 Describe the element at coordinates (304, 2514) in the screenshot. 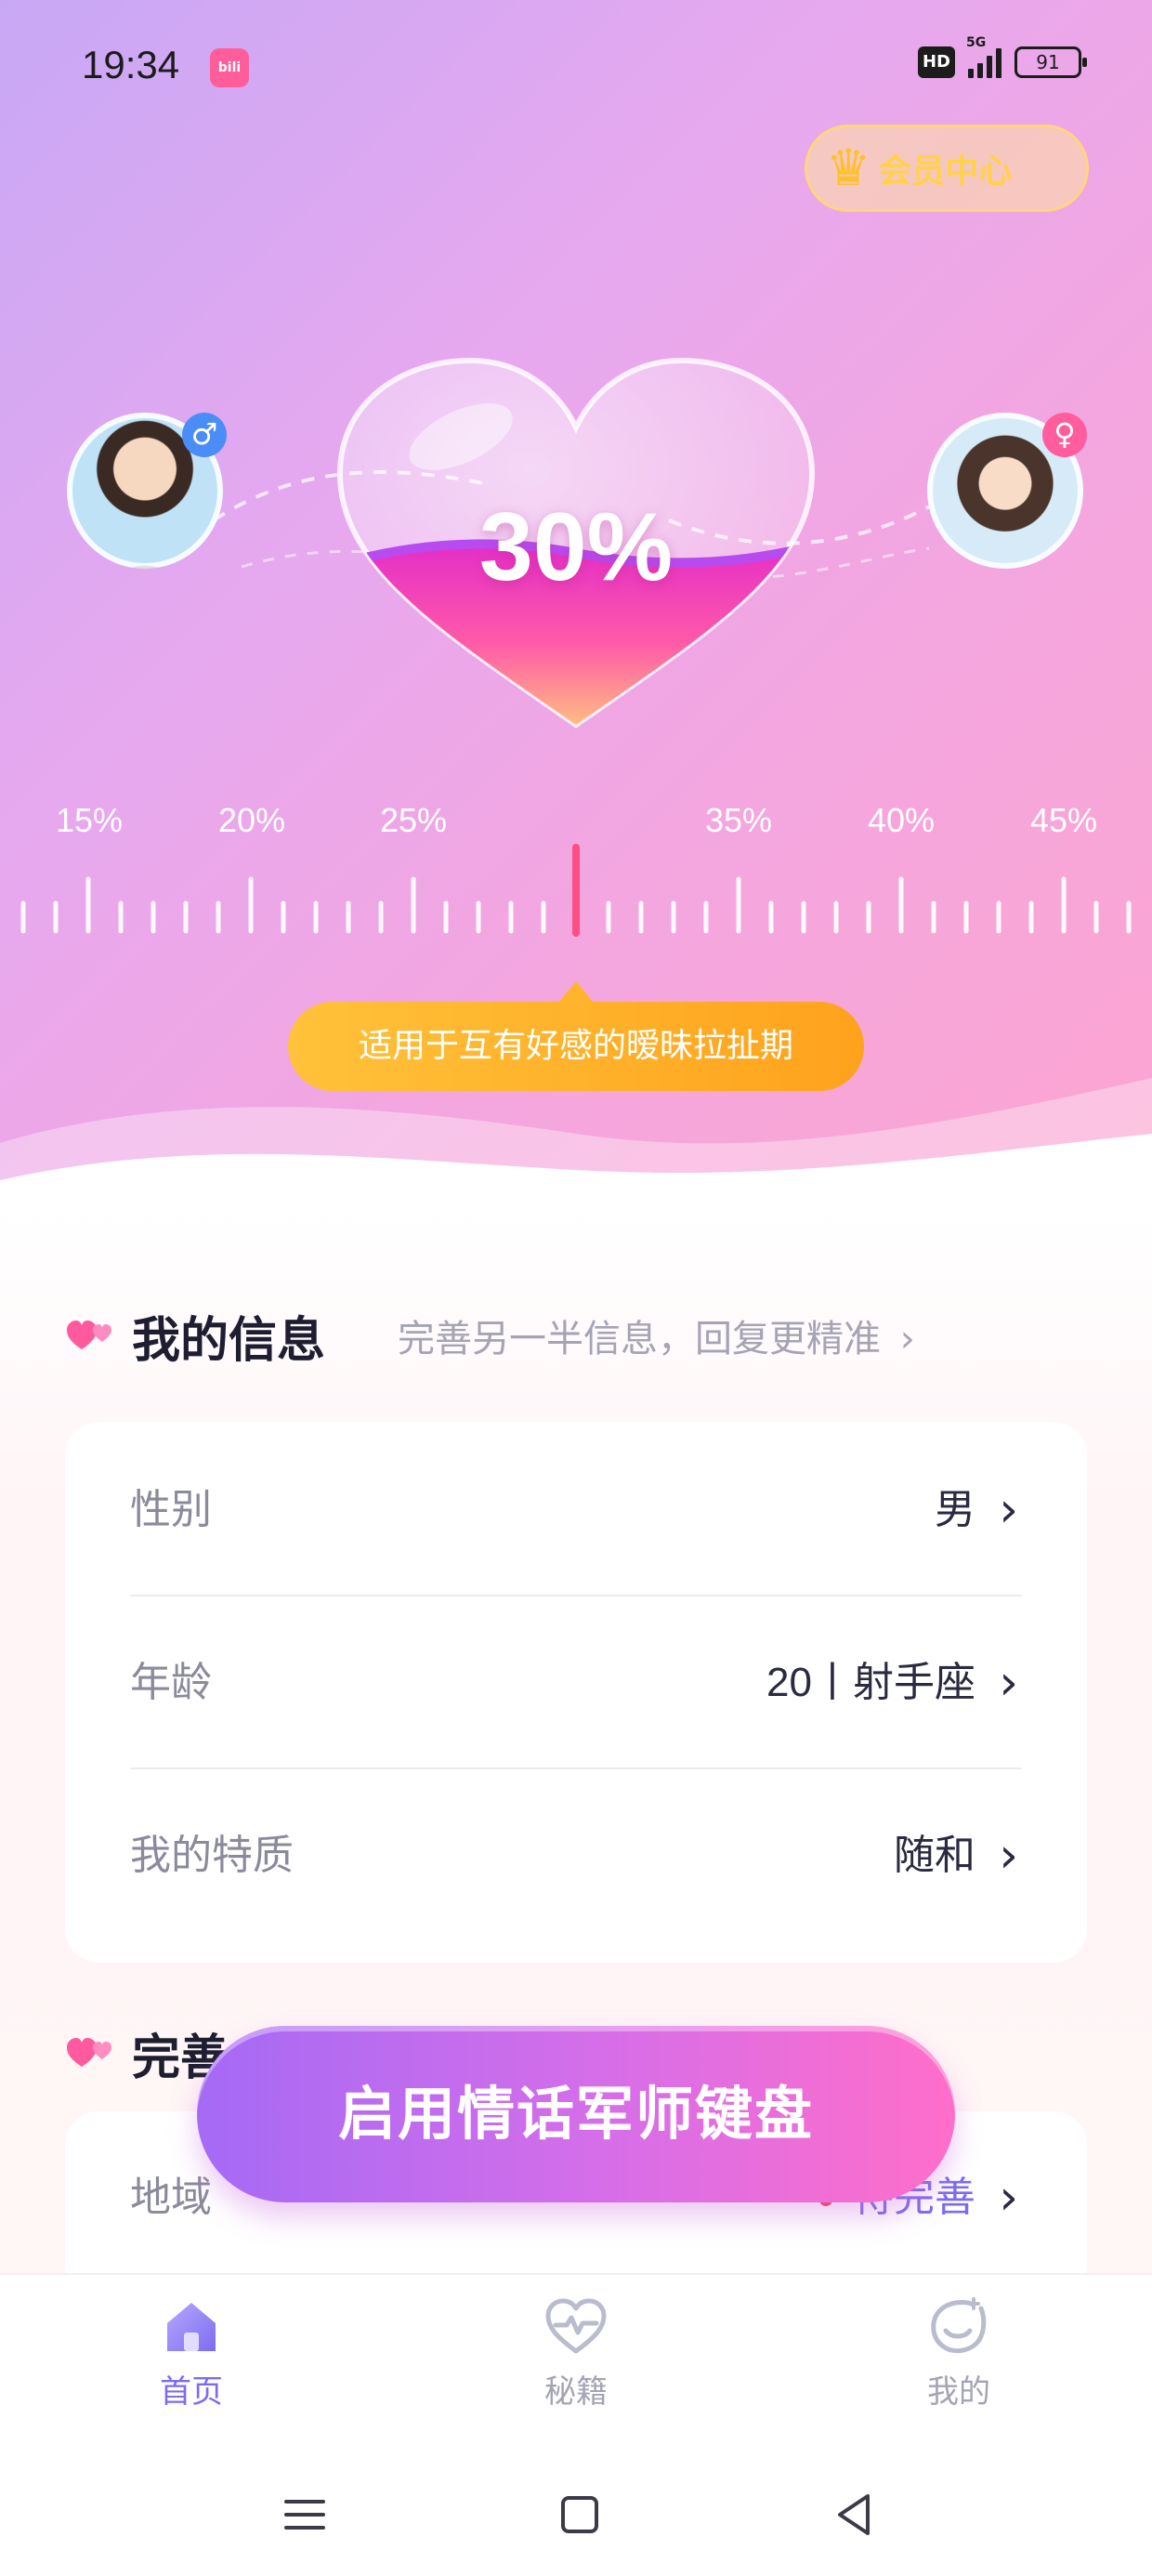

I see `menu-icon` at that location.